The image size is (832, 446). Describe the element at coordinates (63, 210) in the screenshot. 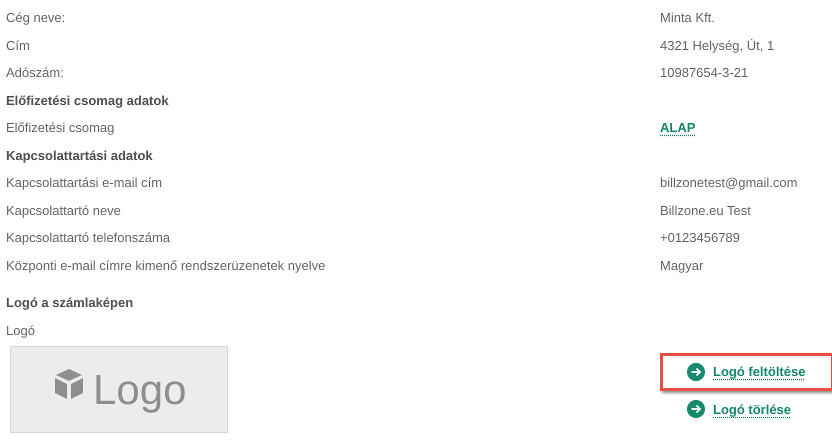

I see `field-label: Kapcsolattartó neve` at that location.